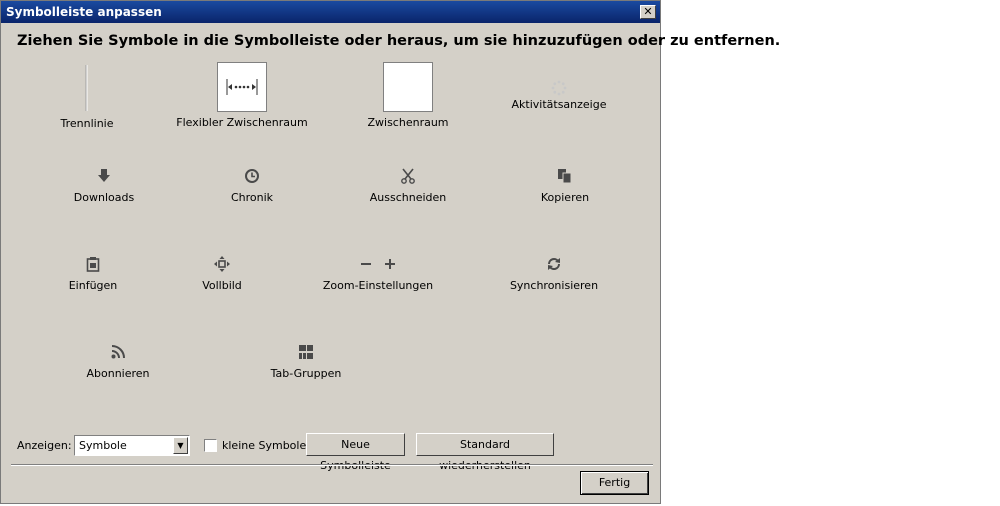 This screenshot has width=1000, height=506. Describe the element at coordinates (104, 186) in the screenshot. I see `palette-item-downloads: Downloads` at that location.